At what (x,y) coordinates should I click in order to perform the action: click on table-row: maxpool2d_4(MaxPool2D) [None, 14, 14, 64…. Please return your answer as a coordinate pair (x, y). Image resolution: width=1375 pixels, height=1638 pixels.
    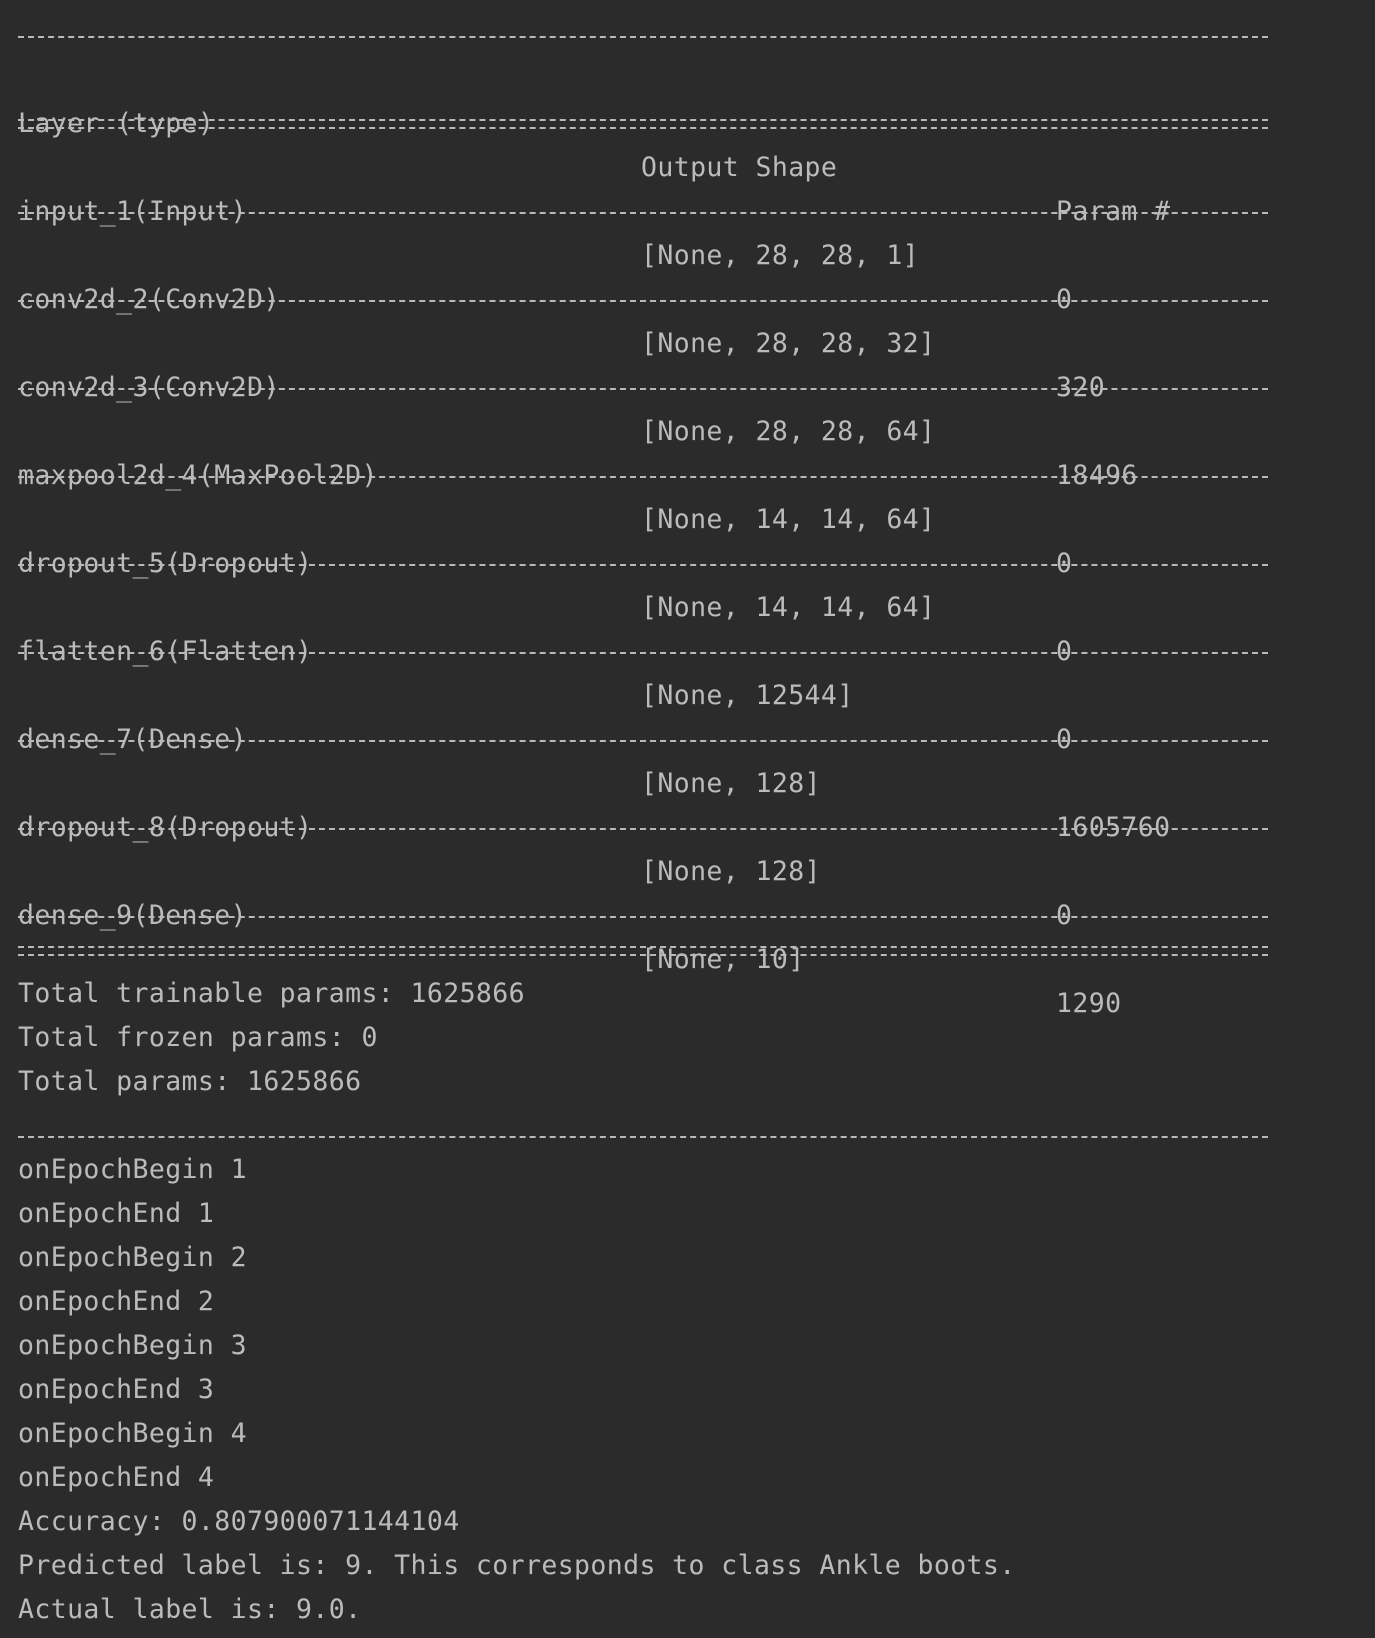
    Looking at the image, I should click on (643, 494).